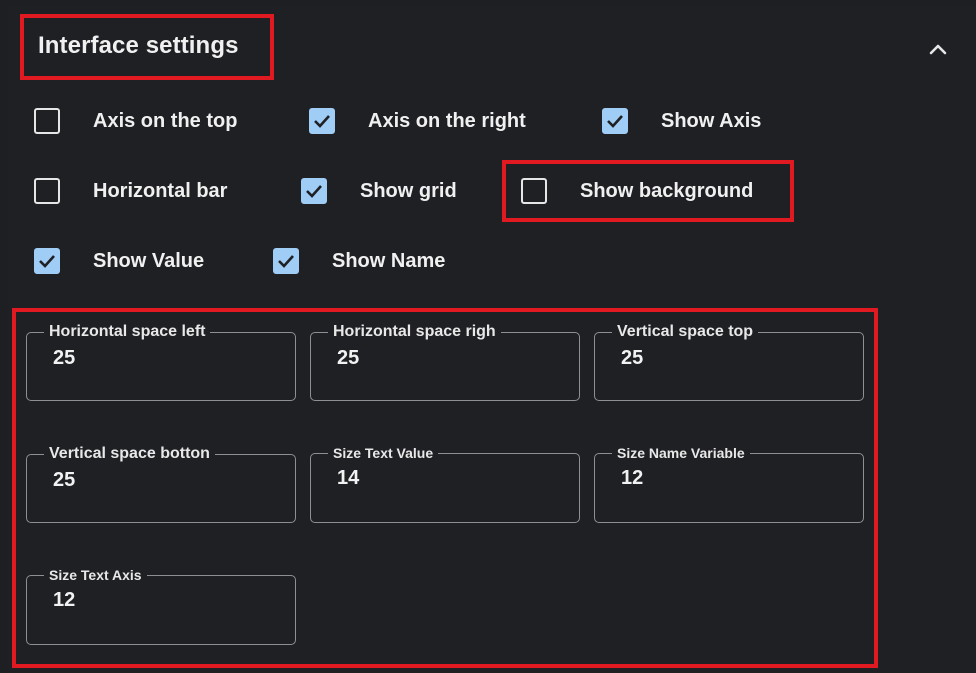  Describe the element at coordinates (165, 120) in the screenshot. I see `checkbox-label: Axis on the top` at that location.